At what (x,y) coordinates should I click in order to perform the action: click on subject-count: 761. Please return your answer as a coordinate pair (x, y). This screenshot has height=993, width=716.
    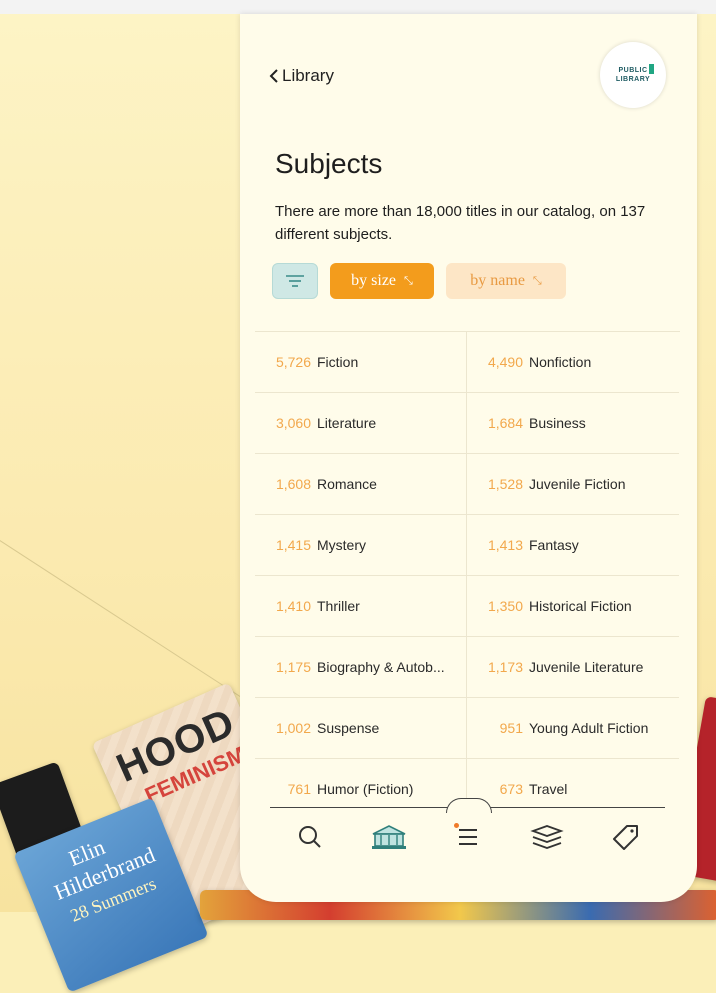
    Looking at the image, I should click on (299, 789).